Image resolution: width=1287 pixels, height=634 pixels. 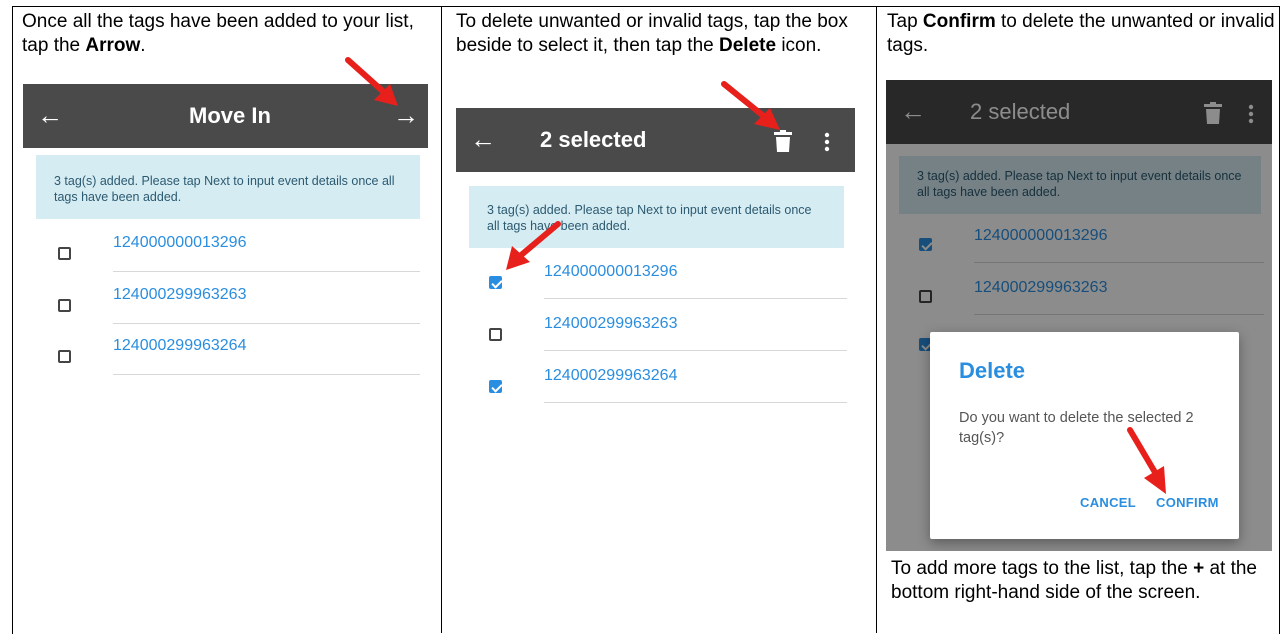 What do you see at coordinates (799, 45) in the screenshot?
I see `instruction-text: icon.` at bounding box center [799, 45].